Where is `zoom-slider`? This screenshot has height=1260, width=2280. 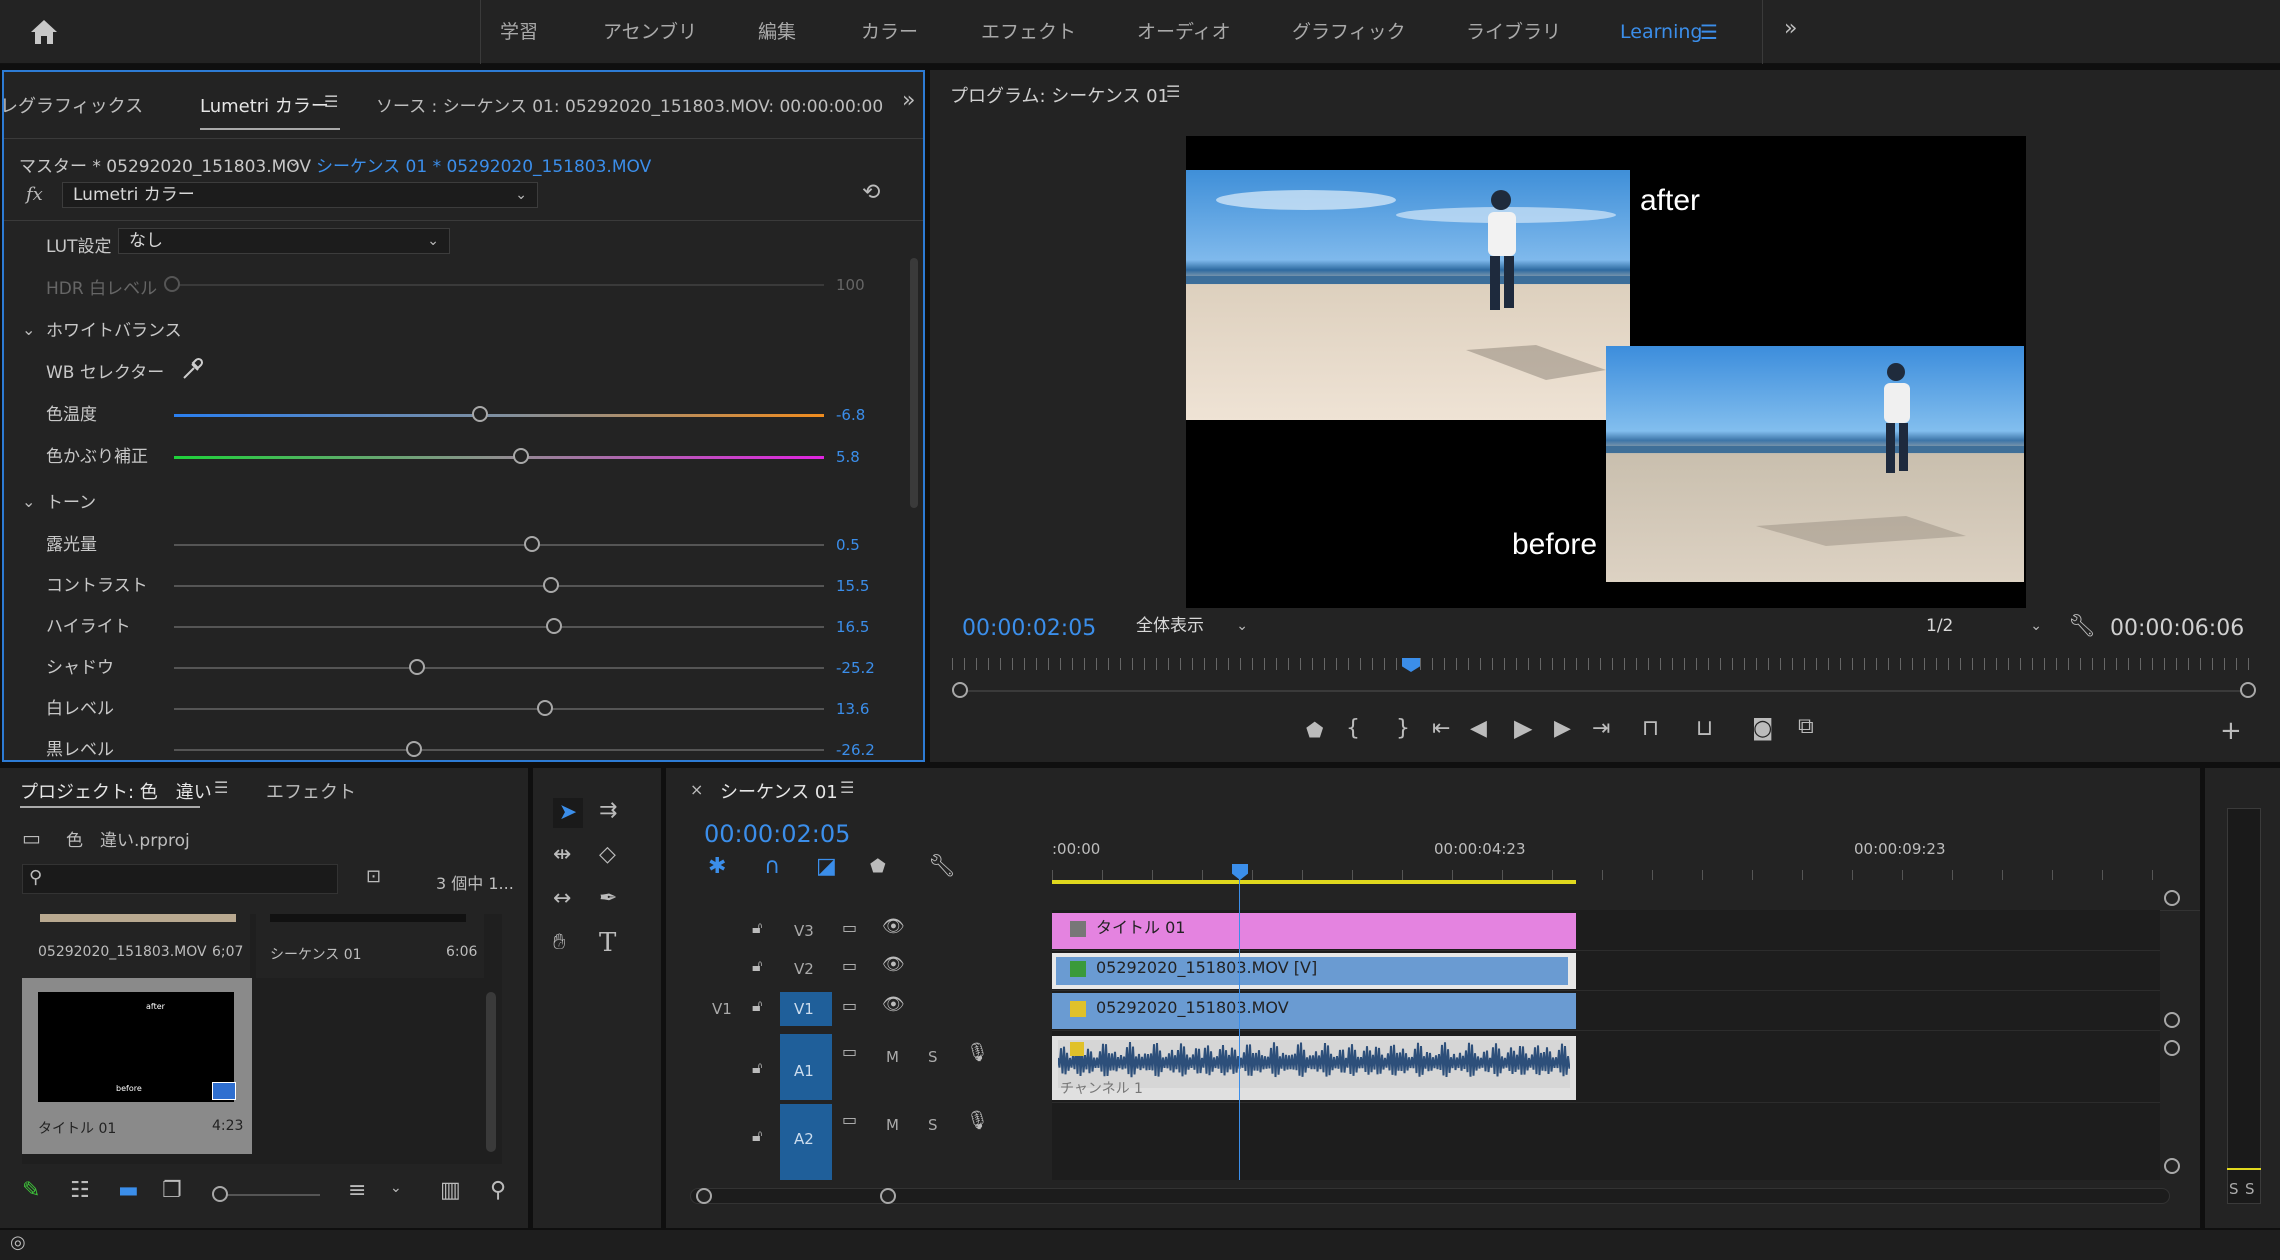 zoom-slider is located at coordinates (269, 1195).